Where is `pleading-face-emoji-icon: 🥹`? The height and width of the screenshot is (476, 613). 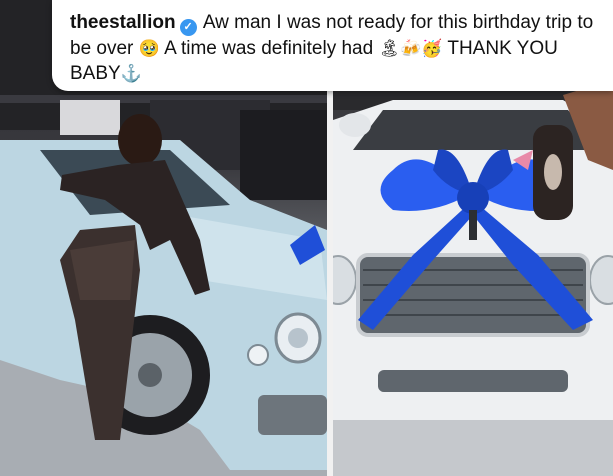 pleading-face-emoji-icon: 🥹 is located at coordinates (149, 48).